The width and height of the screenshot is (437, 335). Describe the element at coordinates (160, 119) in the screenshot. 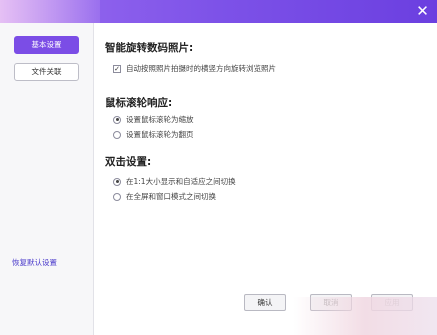

I see `wheel-zoom-label: 设置鼠标滚轮为缩放` at that location.